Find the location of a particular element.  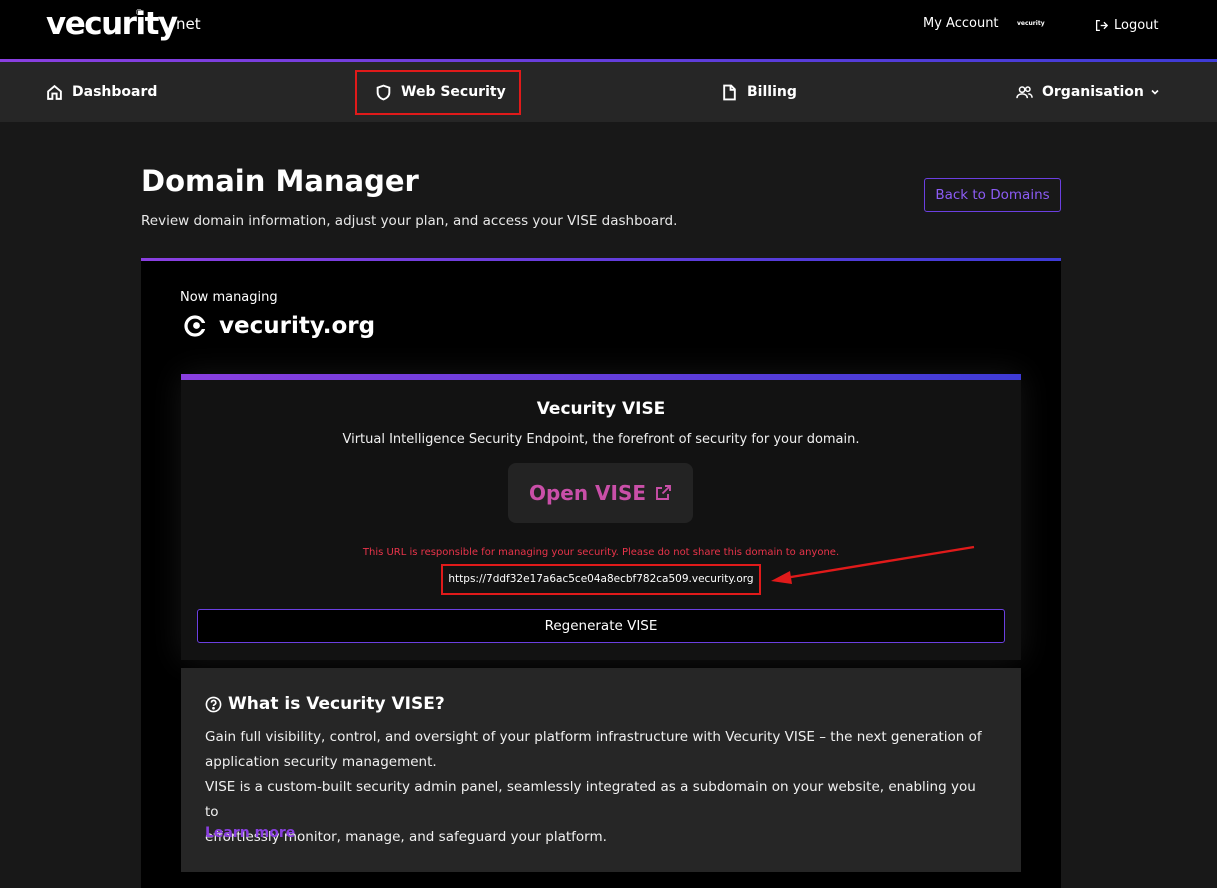

domain-name: vecurity.org is located at coordinates (297, 326).